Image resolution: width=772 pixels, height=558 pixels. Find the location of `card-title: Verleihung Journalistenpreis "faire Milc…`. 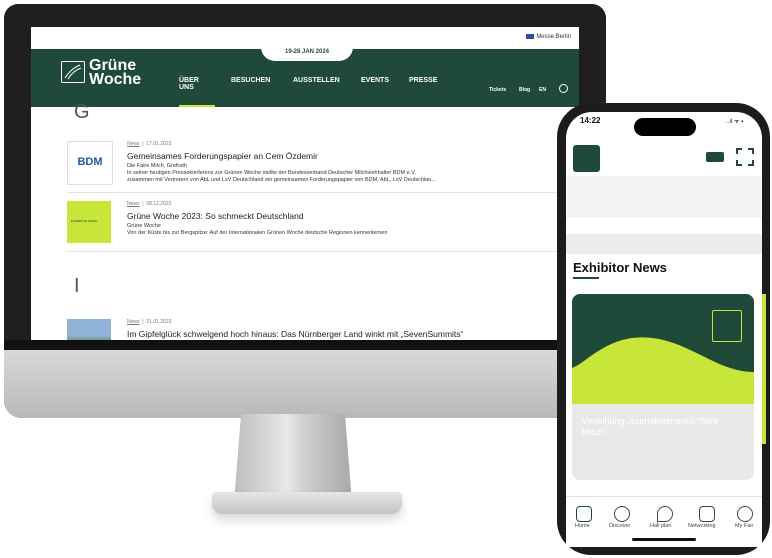

card-title: Verleihung Journalistenpreis "faire Milc… is located at coordinates (650, 426).